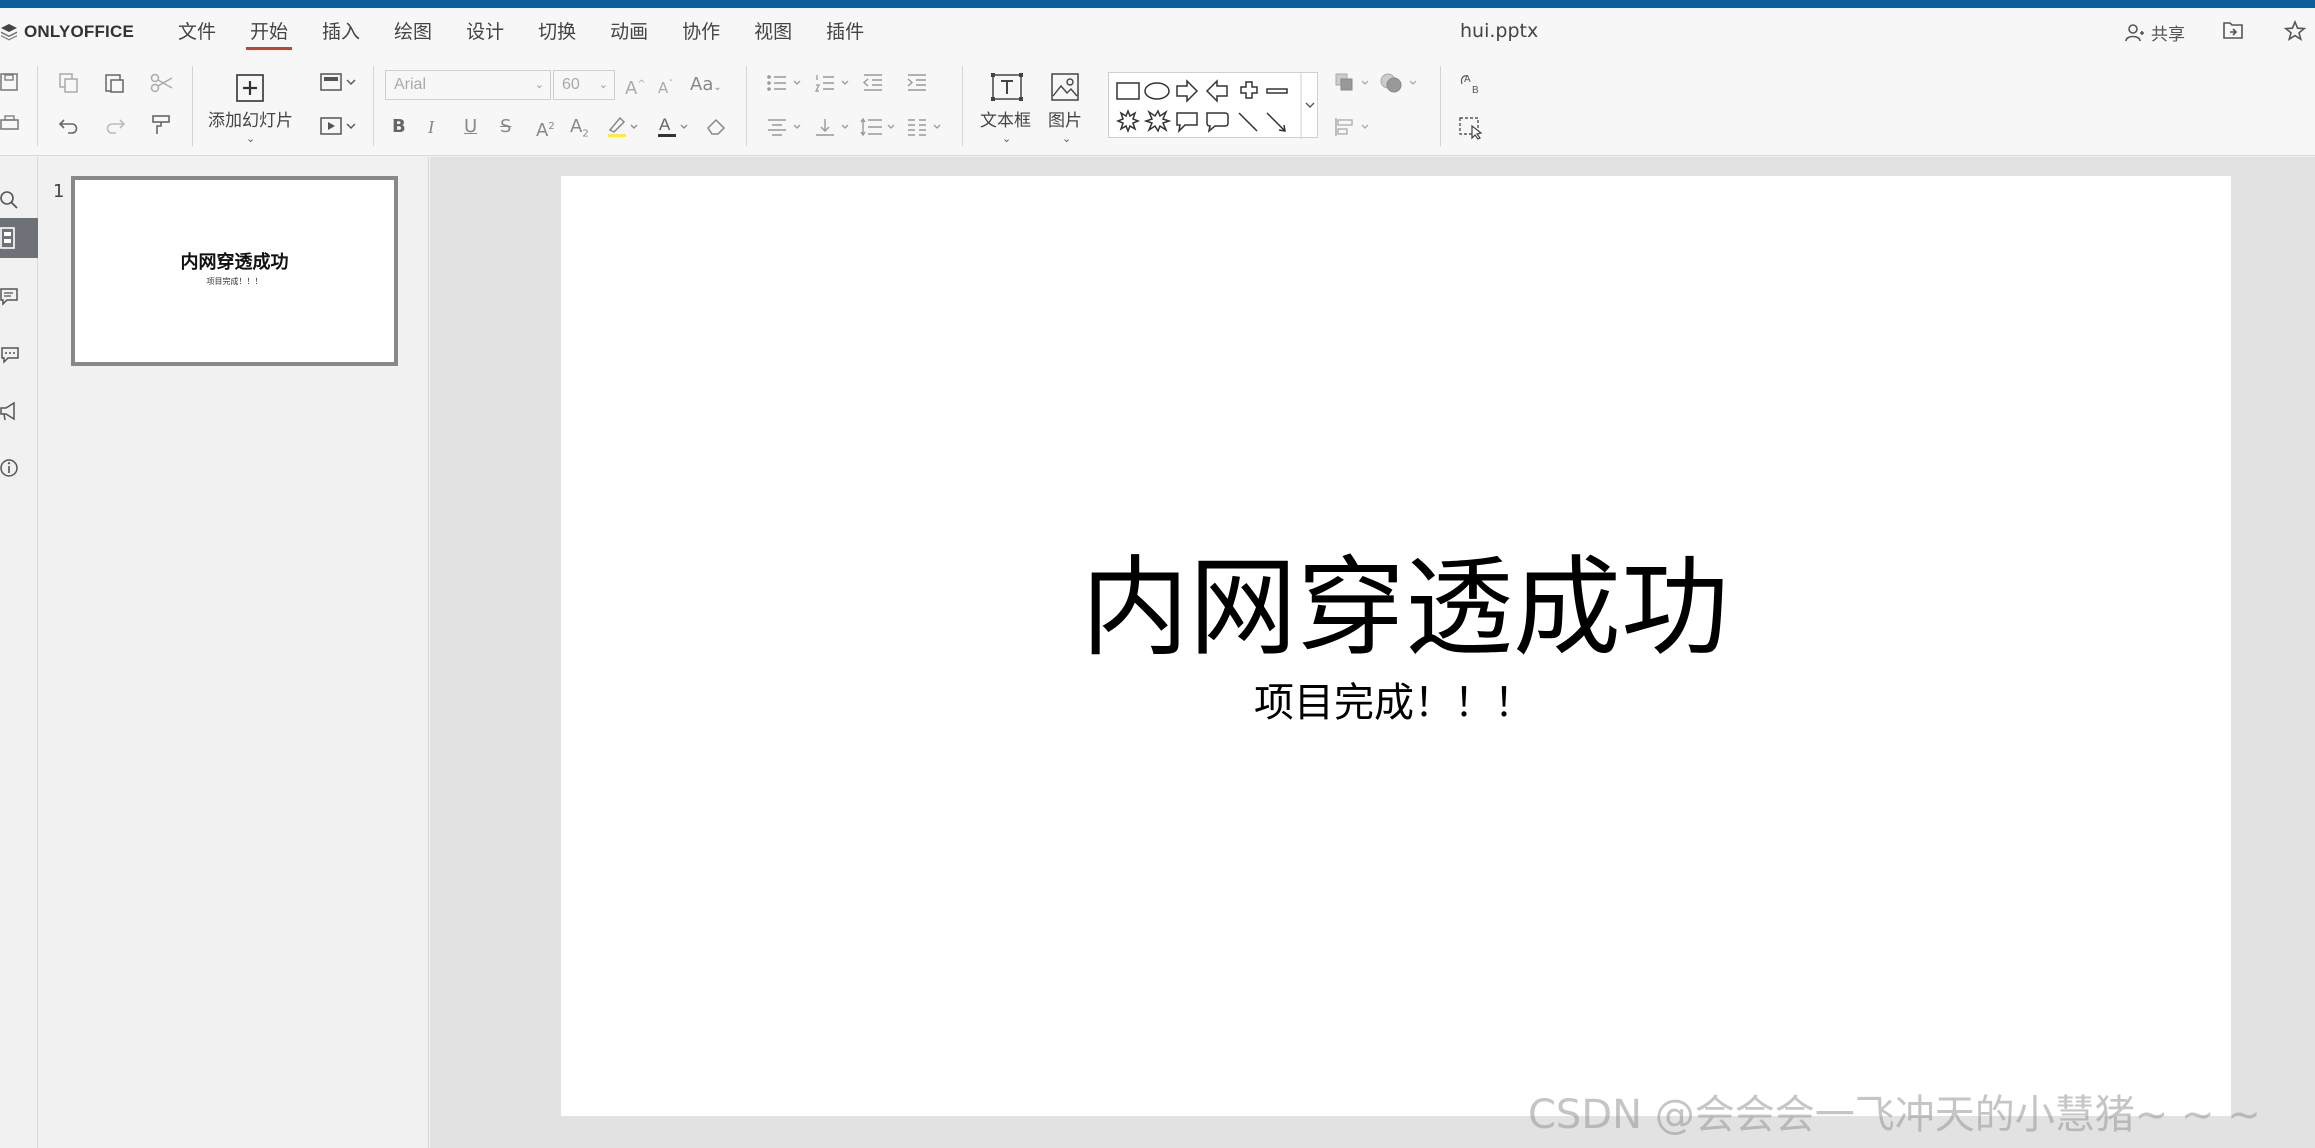 Image resolution: width=2315 pixels, height=1148 pixels. Describe the element at coordinates (1128, 121) in the screenshot. I see `explosion-shape-icon` at that location.